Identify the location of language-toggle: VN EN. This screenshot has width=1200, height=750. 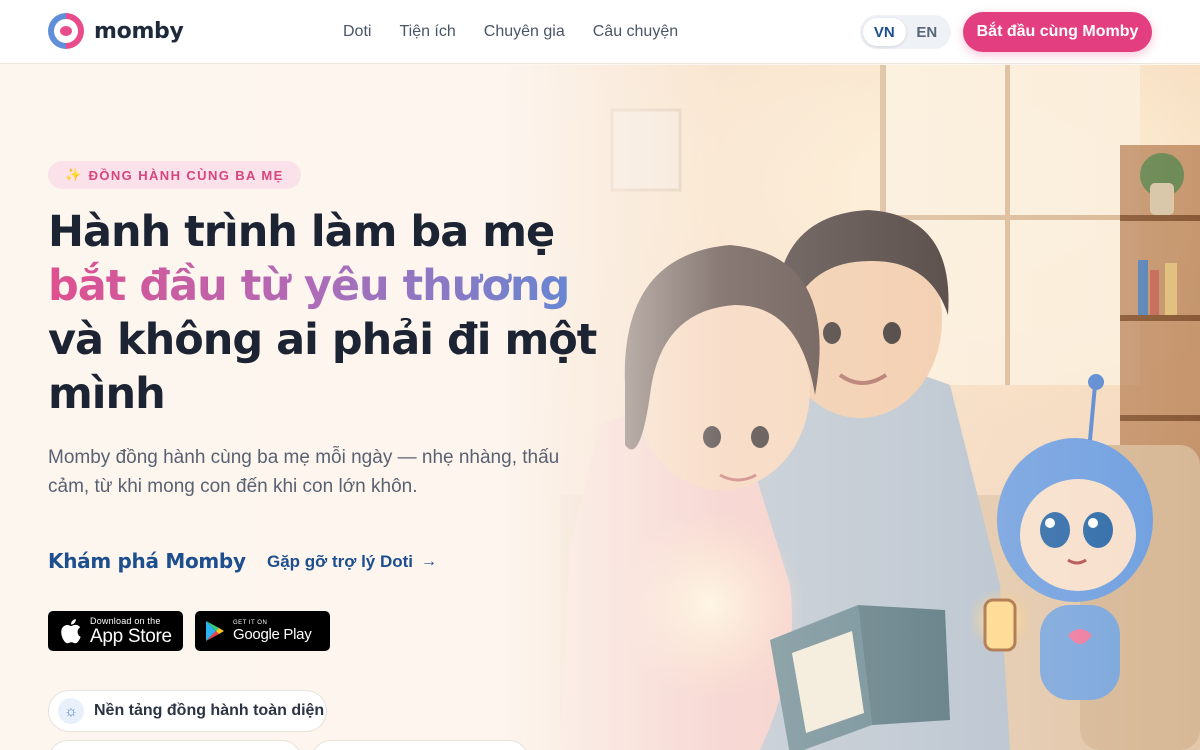
(905, 32).